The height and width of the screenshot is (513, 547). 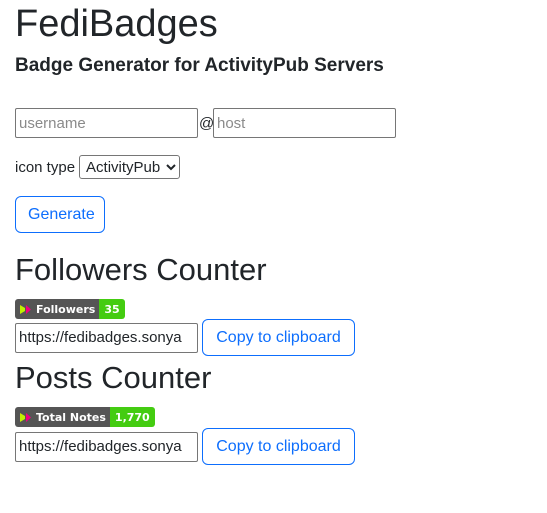 I want to click on icon-type-select: ActivityPub, so click(x=130, y=167).